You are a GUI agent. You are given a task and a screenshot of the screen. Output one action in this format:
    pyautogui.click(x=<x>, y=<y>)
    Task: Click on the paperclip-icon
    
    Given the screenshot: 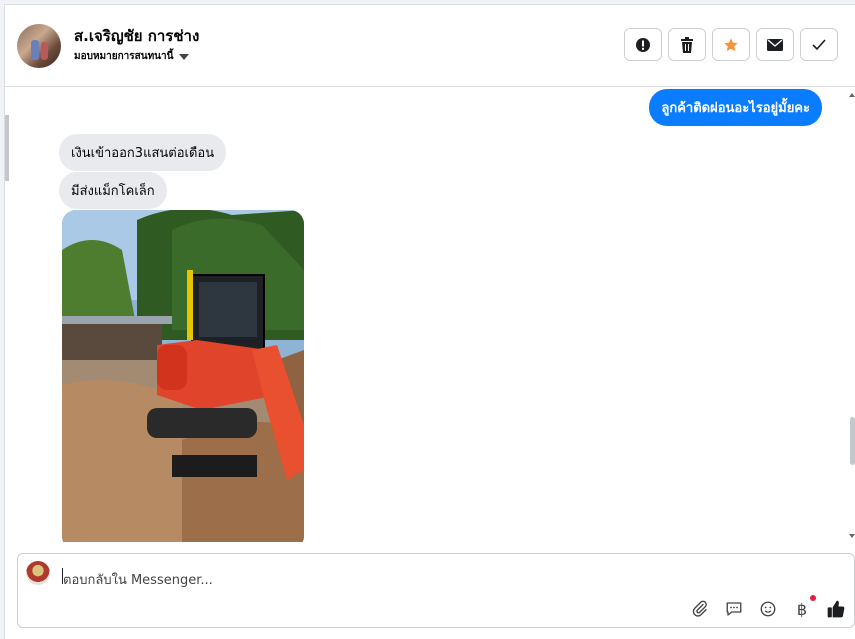 What is the action you would take?
    pyautogui.click(x=699, y=608)
    